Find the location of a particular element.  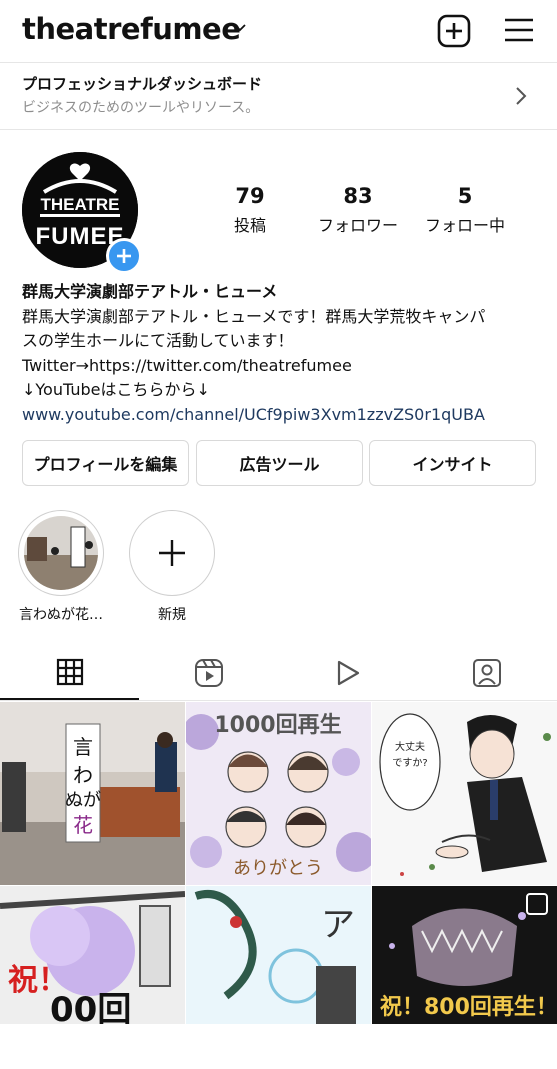

svg-text: 祝！800回再生！ is located at coordinates (468, 1007).